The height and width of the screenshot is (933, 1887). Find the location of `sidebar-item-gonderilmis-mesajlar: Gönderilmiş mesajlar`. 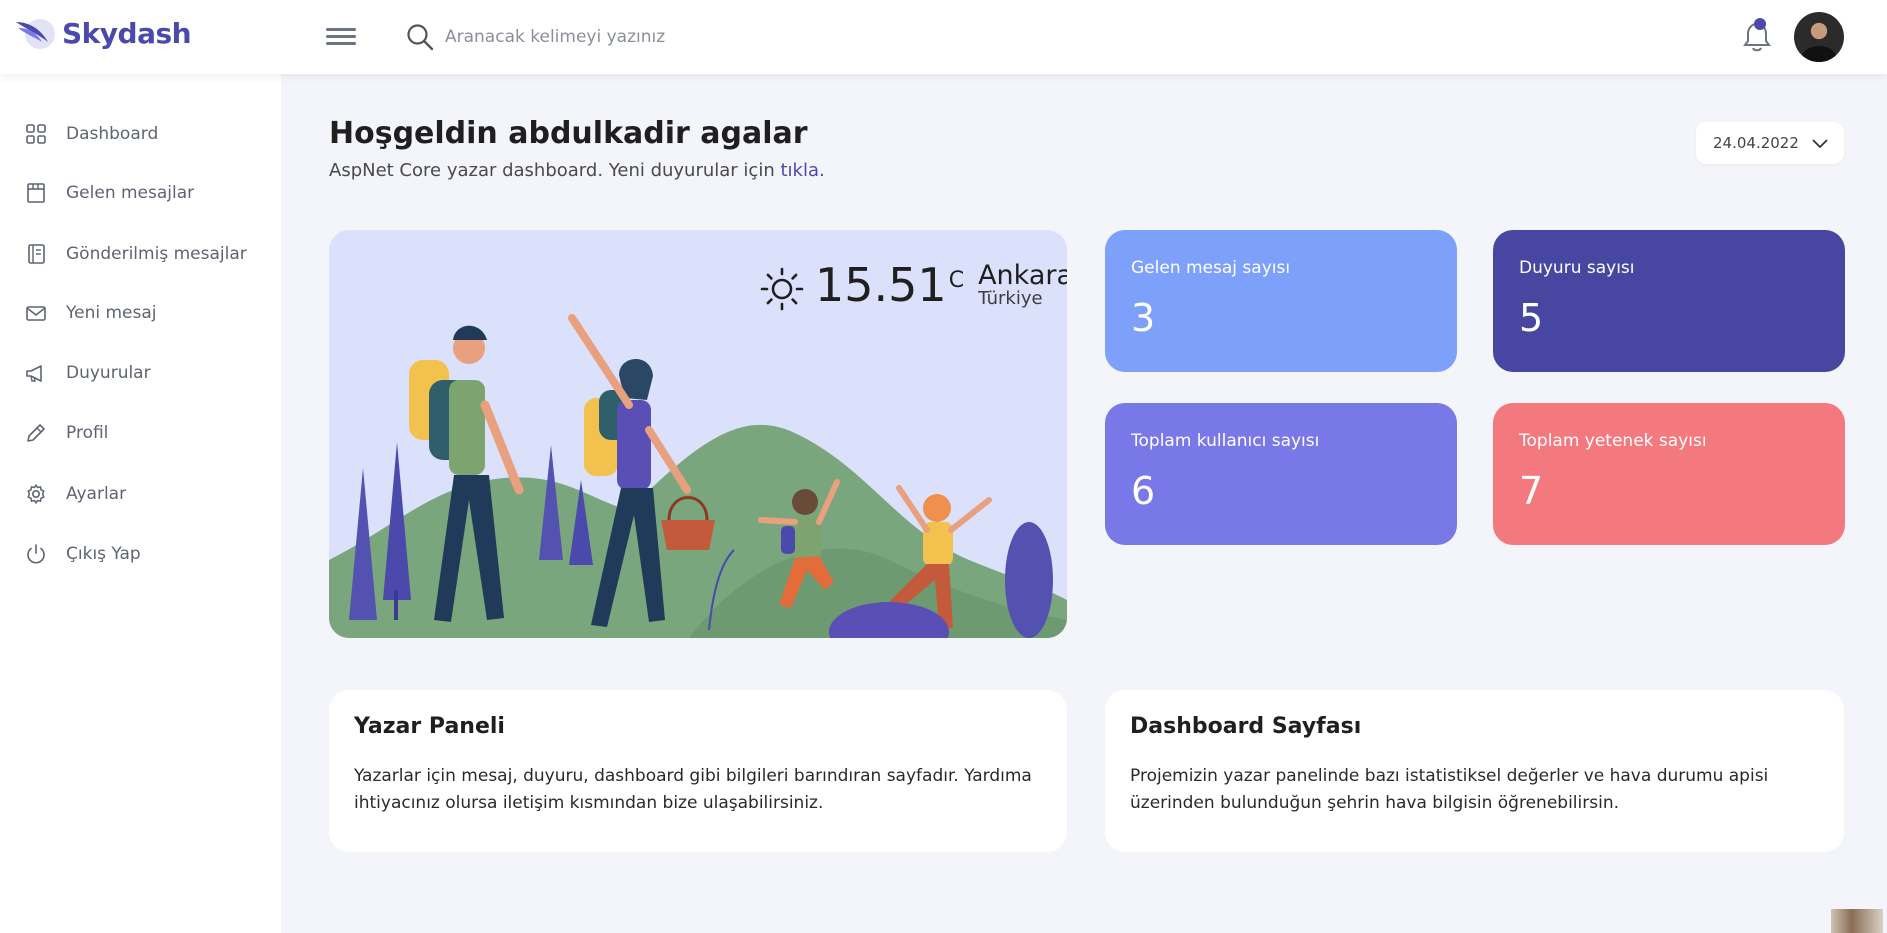

sidebar-item-gonderilmis-mesajlar: Gönderilmiş mesajlar is located at coordinates (135, 254).